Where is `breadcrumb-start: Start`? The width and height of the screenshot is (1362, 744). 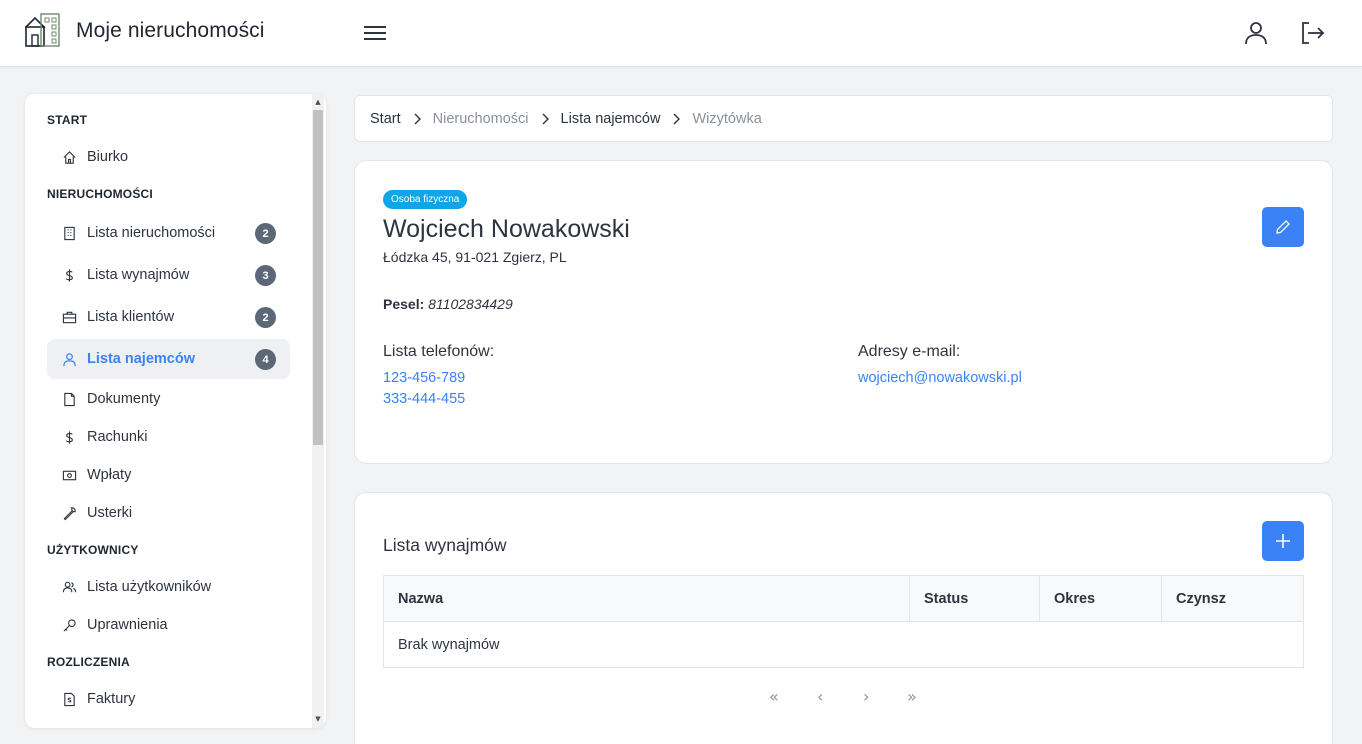
breadcrumb-start: Start is located at coordinates (385, 119).